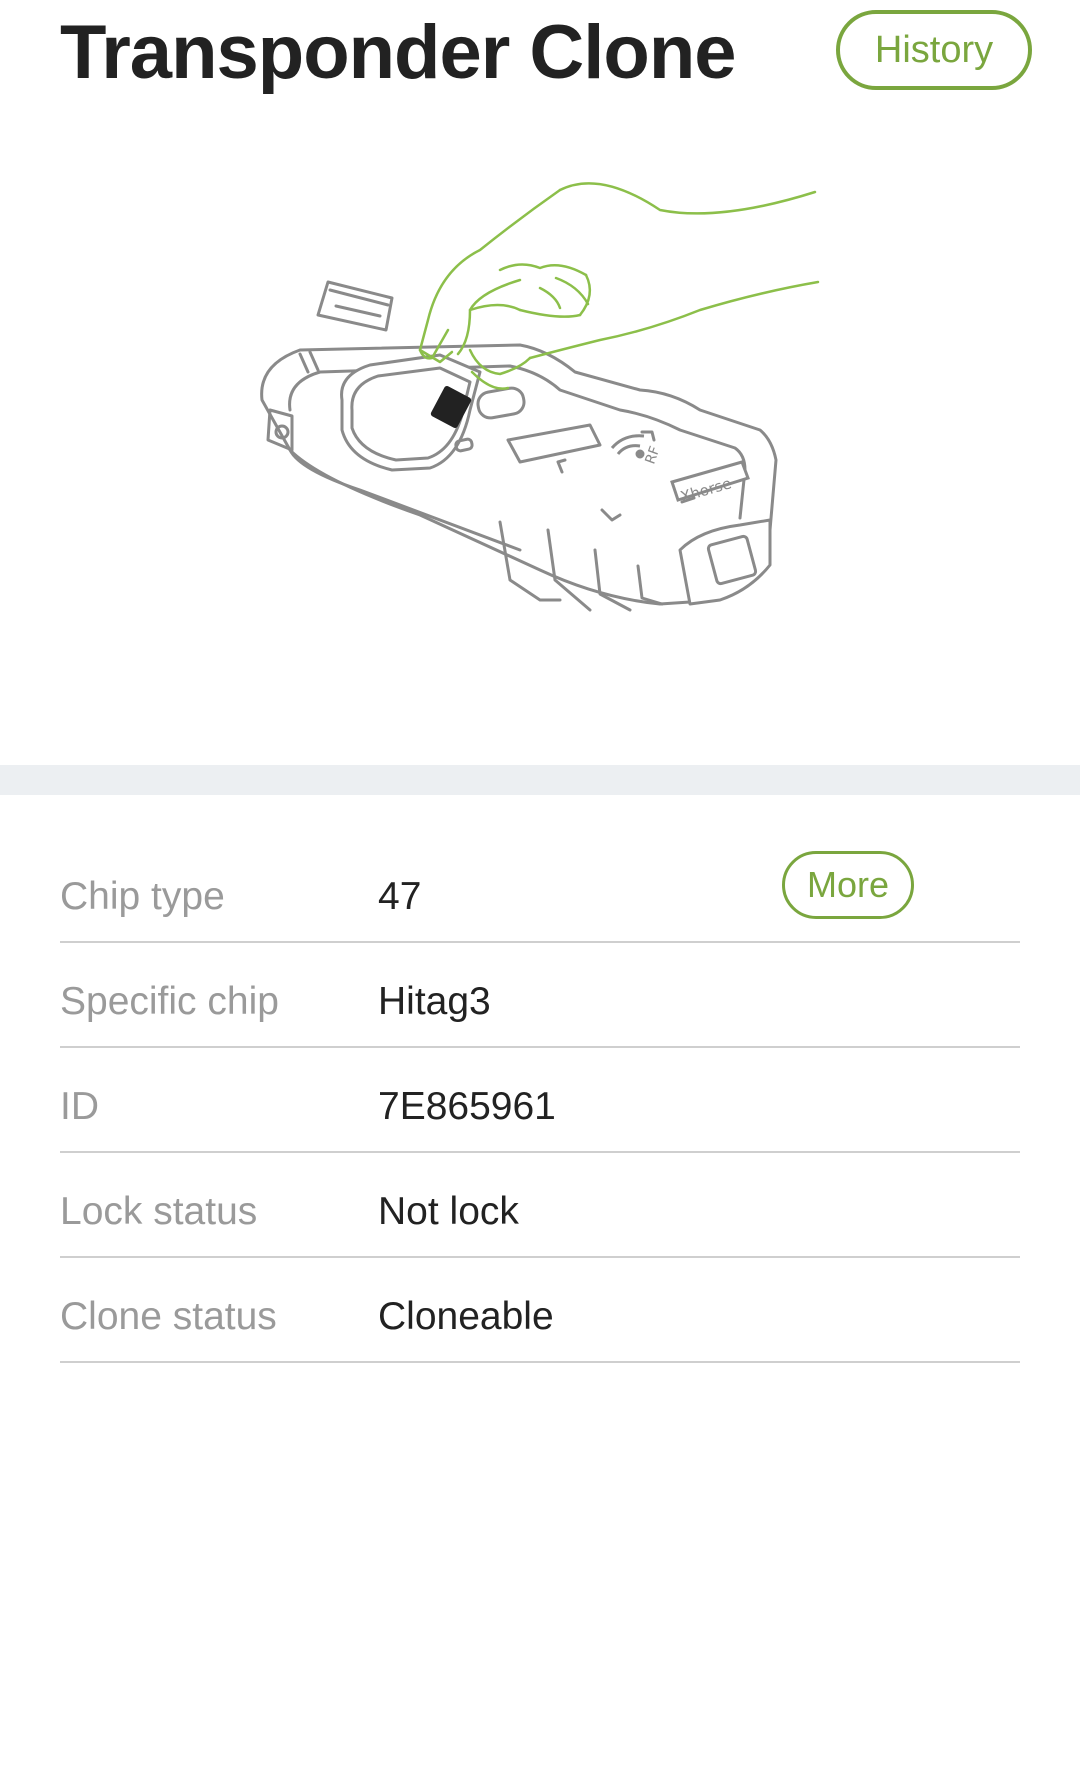 This screenshot has width=1080, height=1789. I want to click on key-tool-device-icon: Xhorse RF, so click(540, 397).